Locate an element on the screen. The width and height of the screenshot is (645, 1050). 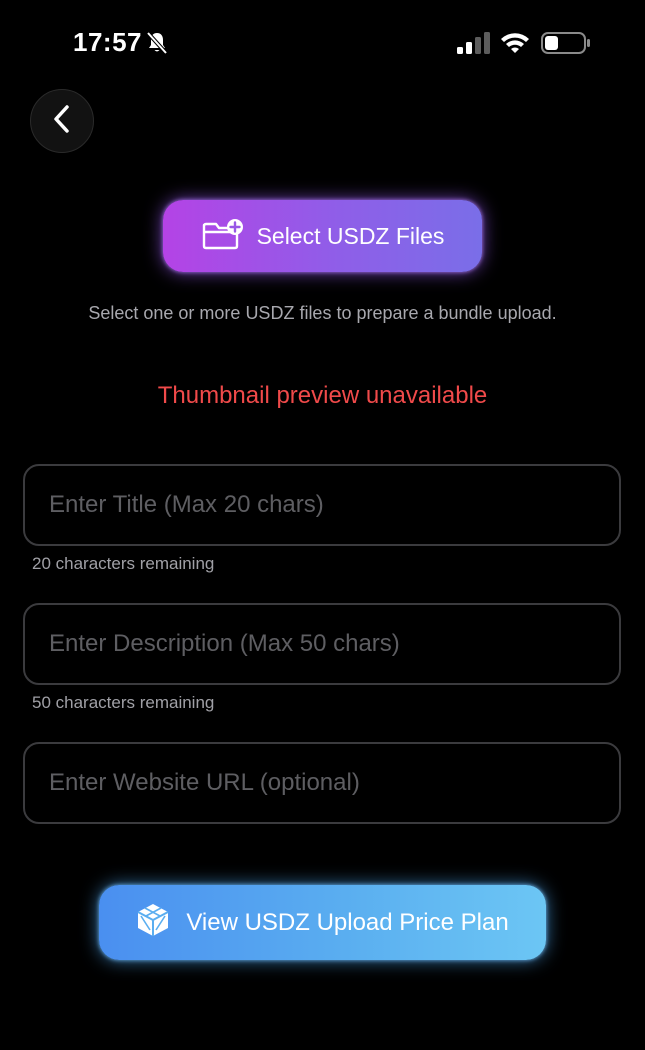
title-field-container is located at coordinates (322, 505).